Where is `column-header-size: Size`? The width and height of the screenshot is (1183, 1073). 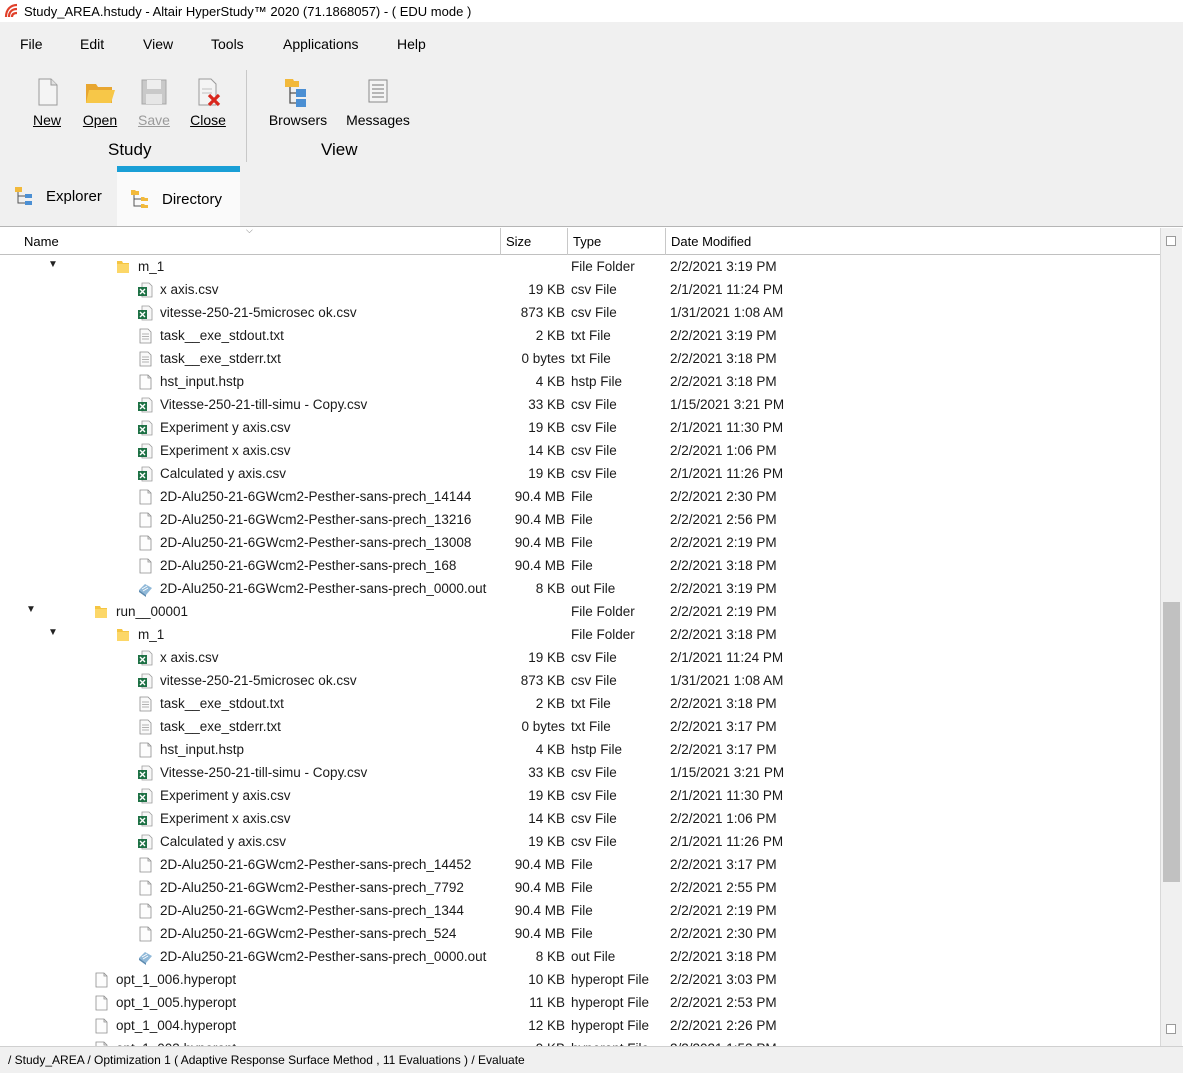
column-header-size: Size is located at coordinates (534, 241).